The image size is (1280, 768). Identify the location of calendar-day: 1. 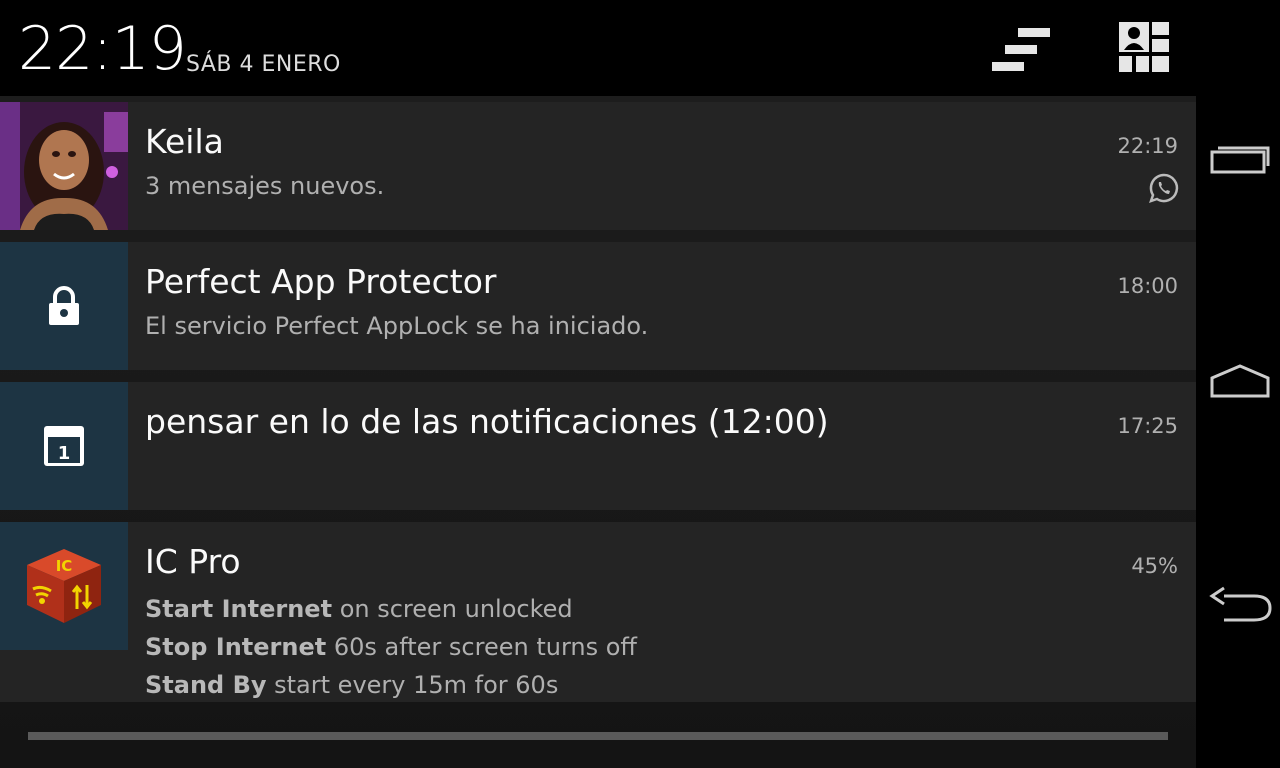
(64, 453).